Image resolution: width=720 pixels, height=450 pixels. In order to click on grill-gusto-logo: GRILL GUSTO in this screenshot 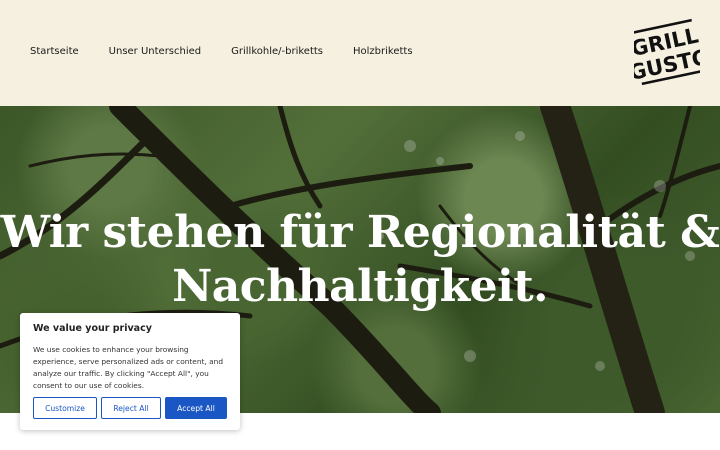, I will do `click(669, 53)`.